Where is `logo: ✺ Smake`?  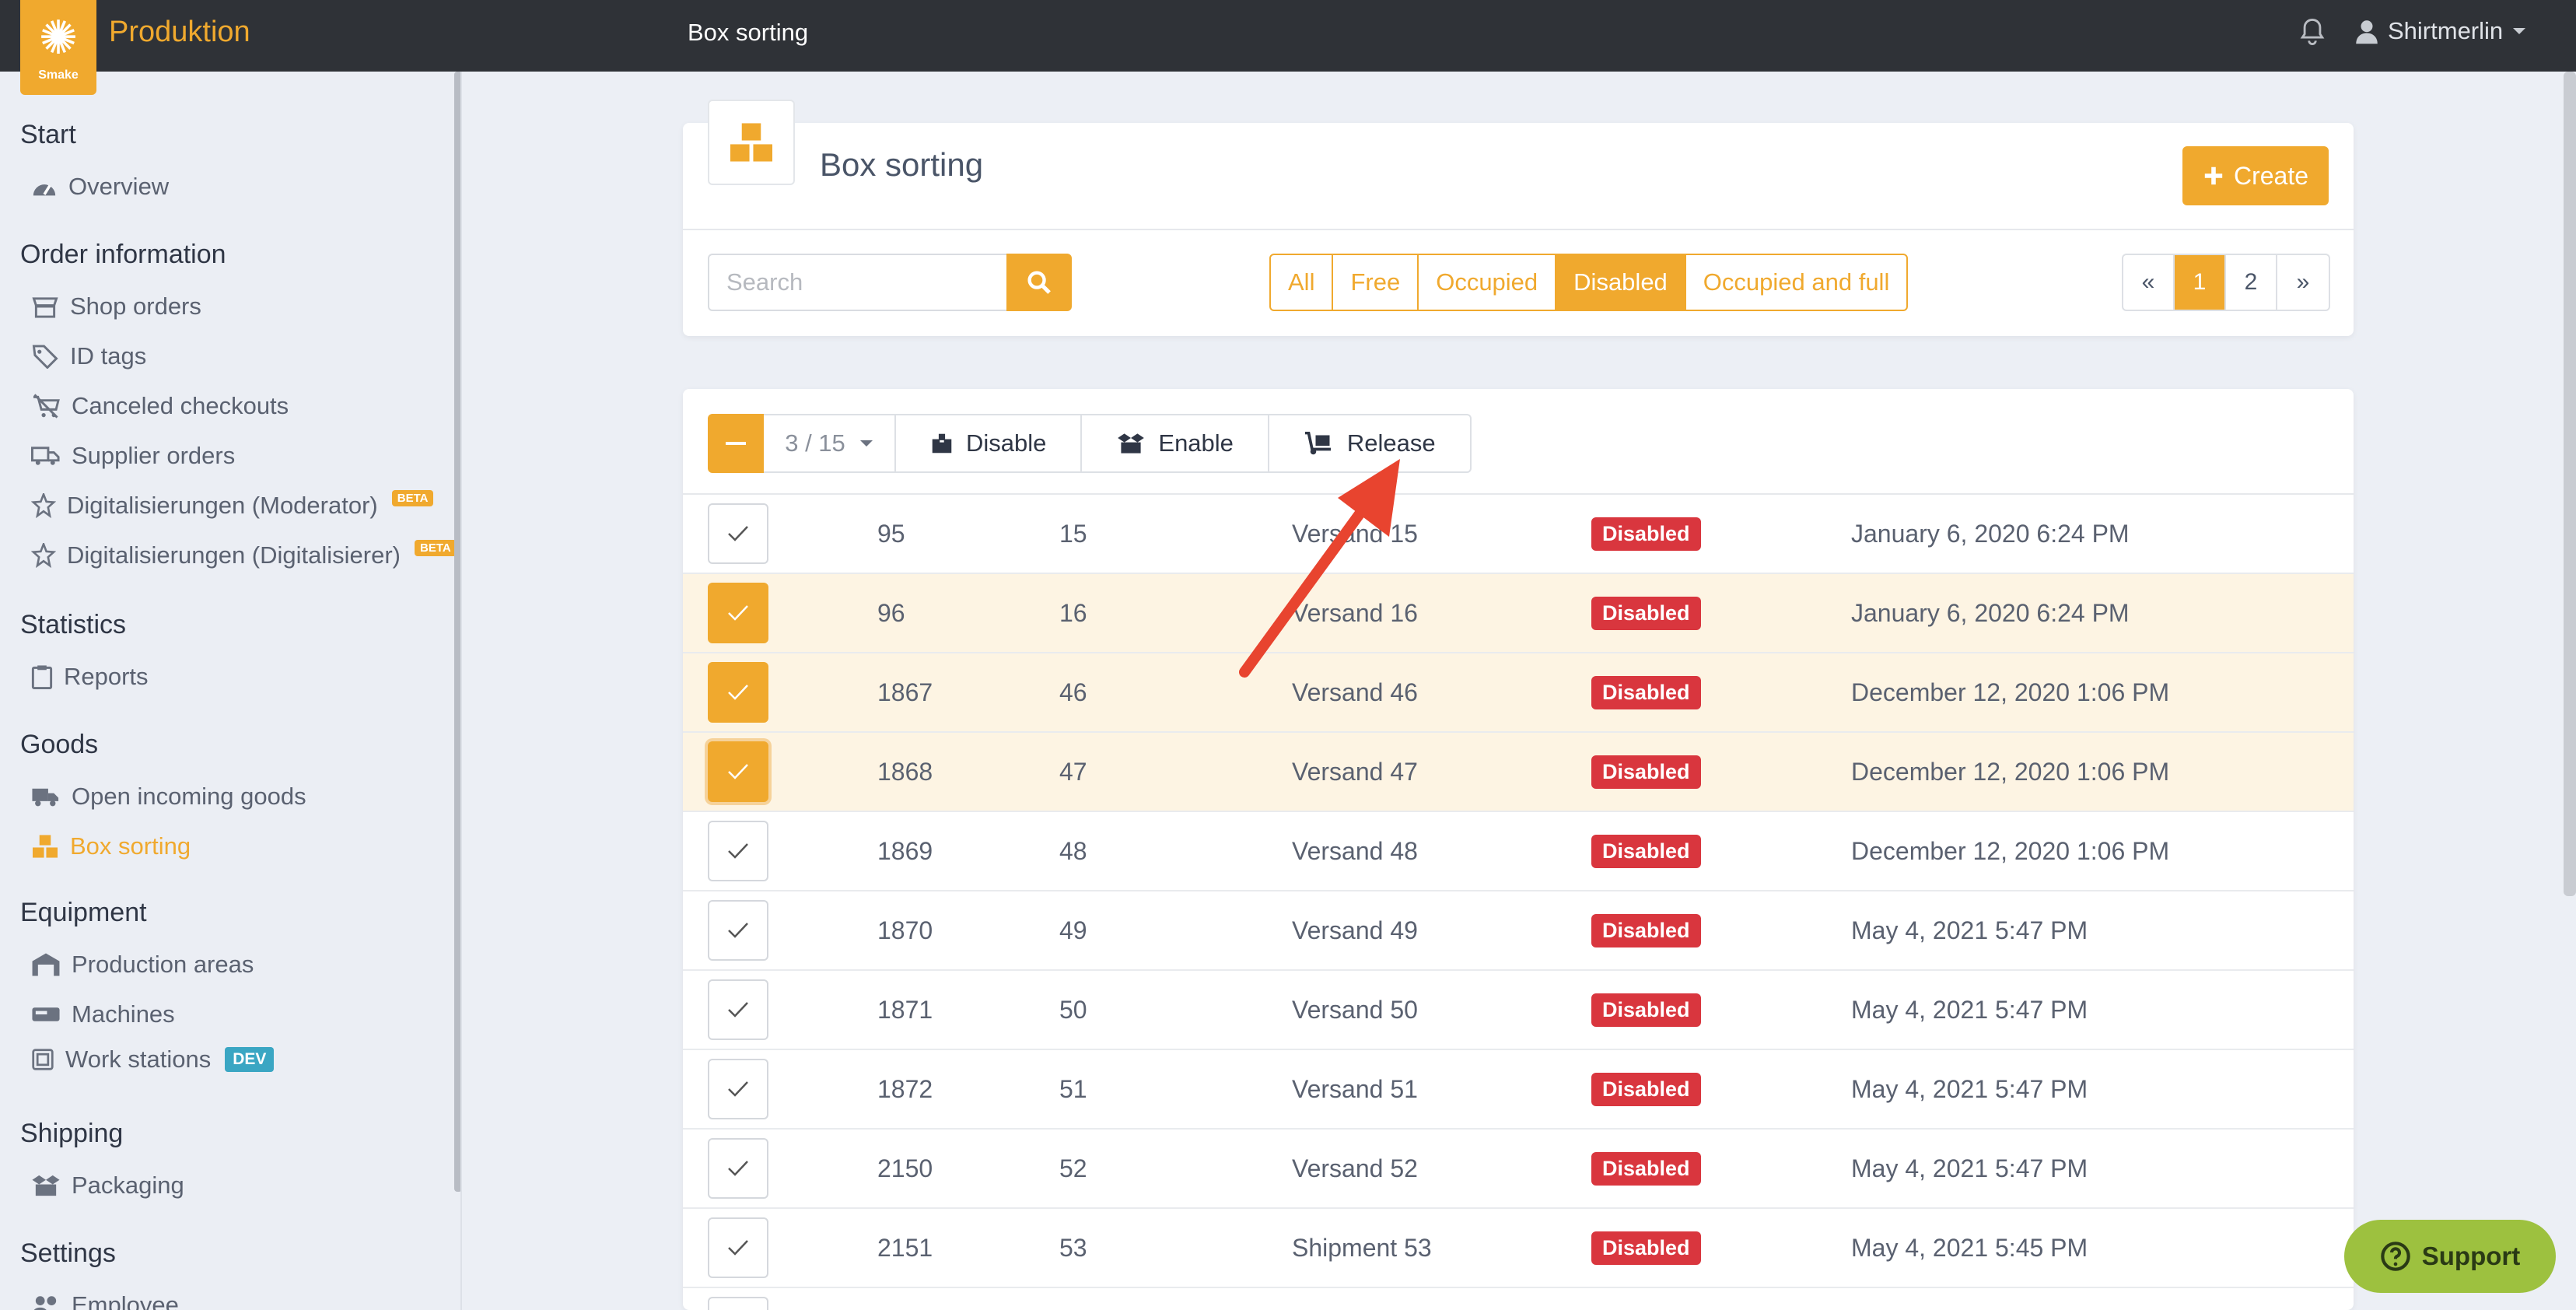
logo: ✺ Smake is located at coordinates (58, 48).